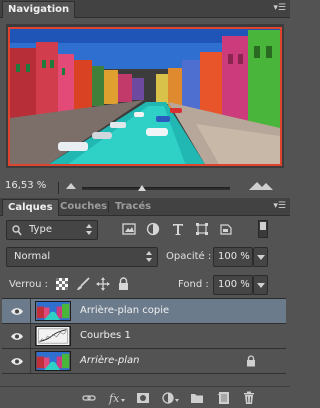 The width and height of the screenshot is (320, 408). I want to click on delete-trash-icon, so click(249, 398).